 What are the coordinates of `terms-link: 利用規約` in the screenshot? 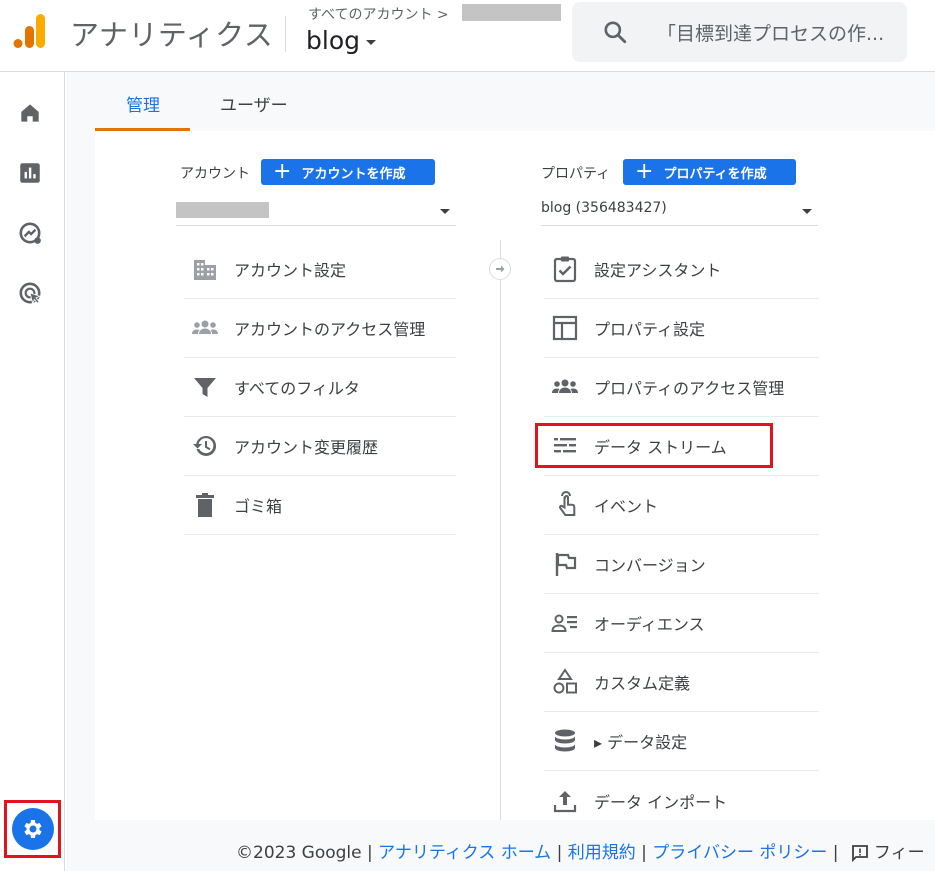 It's located at (602, 853).